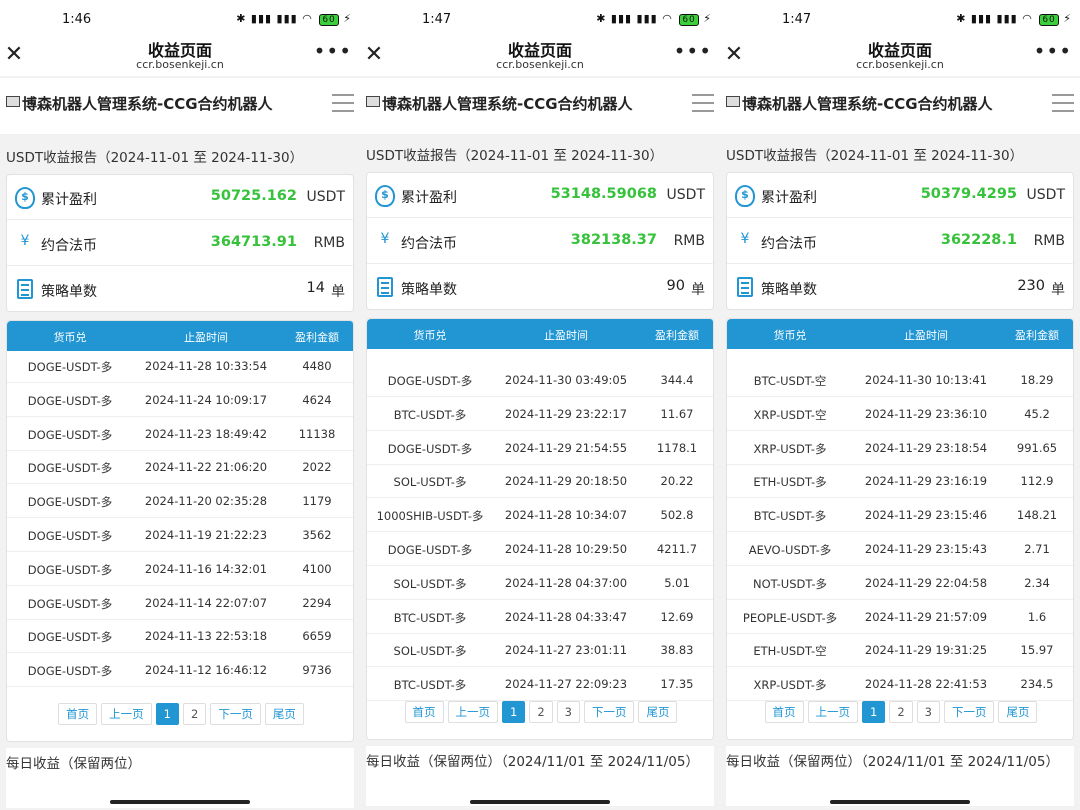 This screenshot has width=1080, height=810. I want to click on table-row: DOGE-USDT-多 2024-11-29 21:54:55 1178.1, so click(540, 448).